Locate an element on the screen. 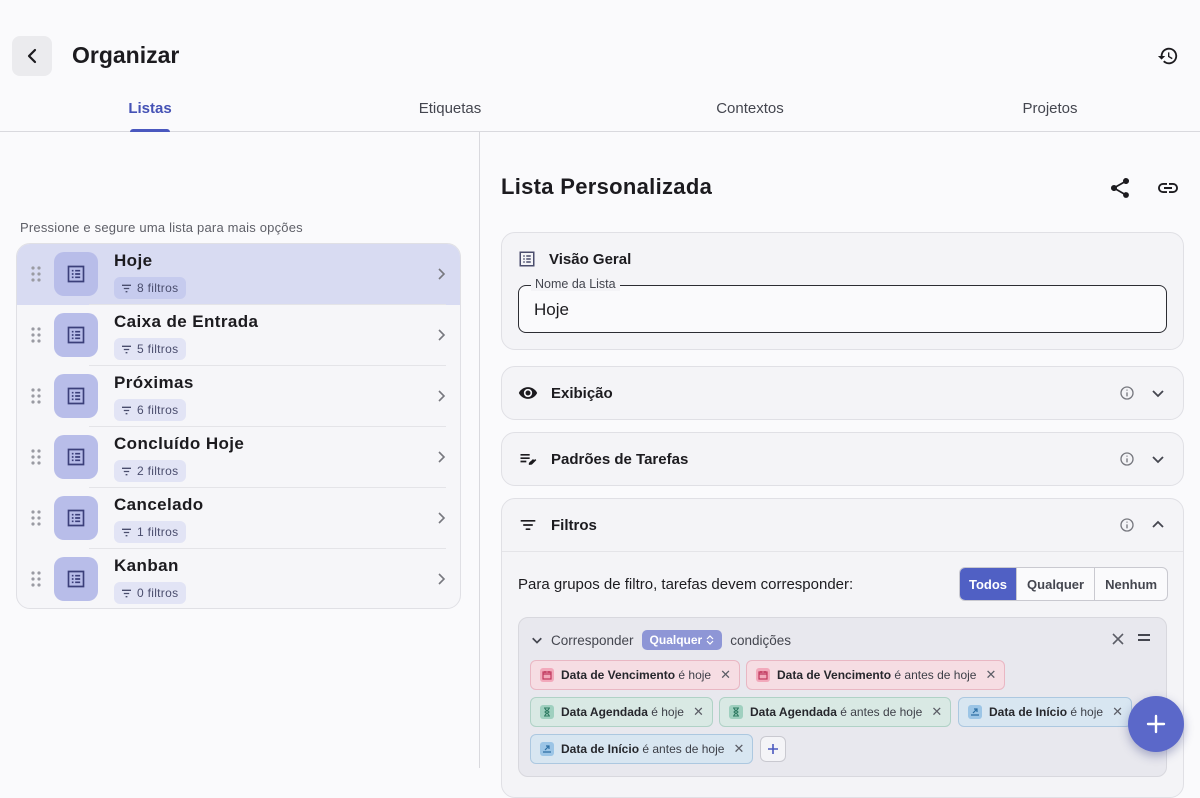  group-mode-value: Qualquer is located at coordinates (676, 640).